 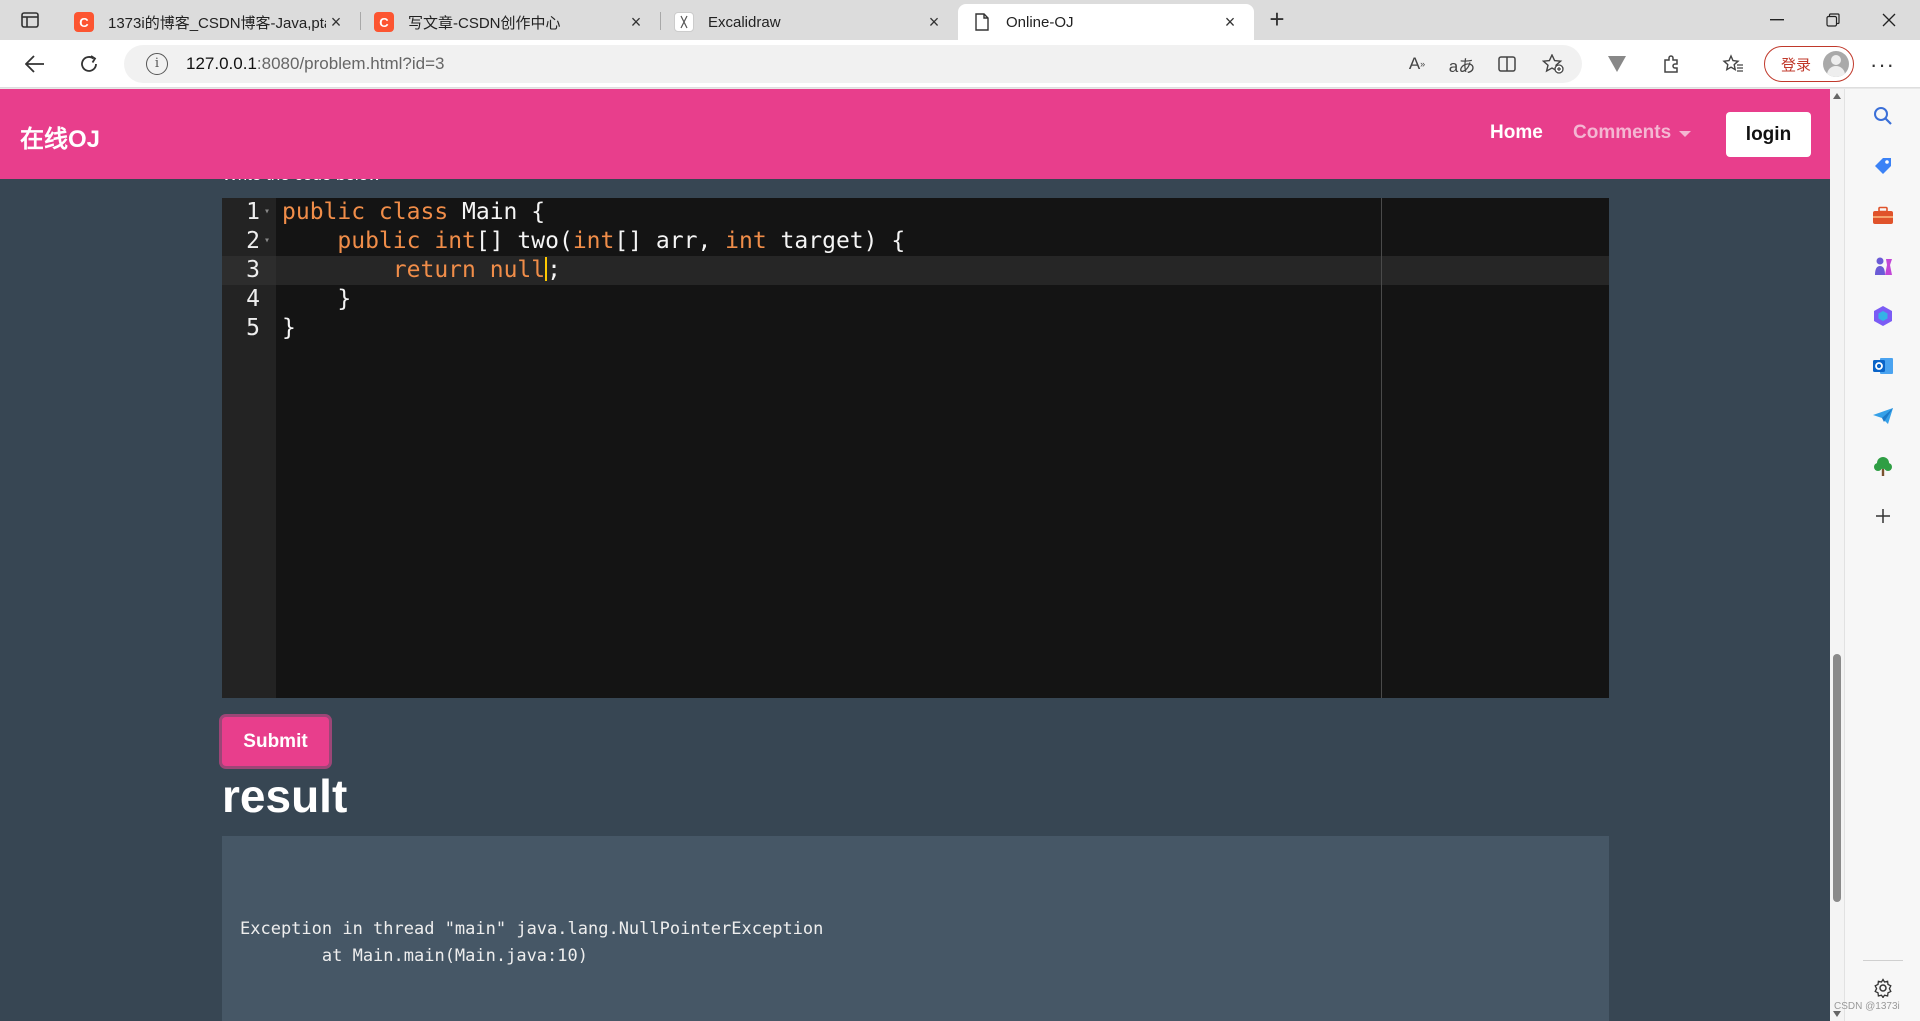 I want to click on browser-toolbar: i 127.0.0.1:8080/problem.html?id=3, so click(x=960, y=64).